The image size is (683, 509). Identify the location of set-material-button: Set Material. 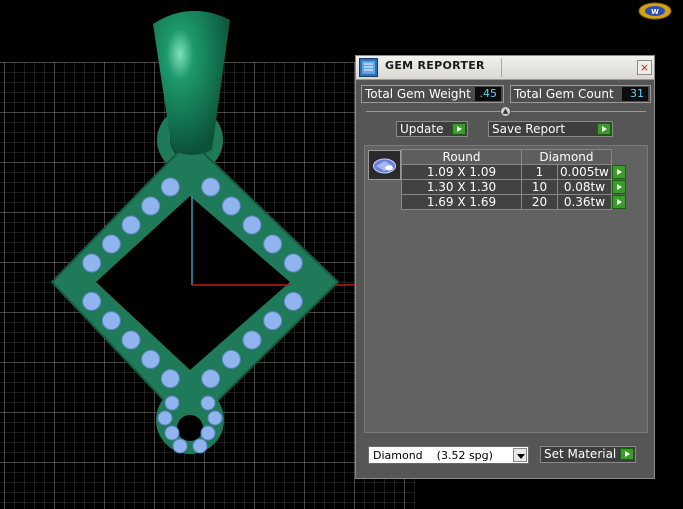
(588, 454).